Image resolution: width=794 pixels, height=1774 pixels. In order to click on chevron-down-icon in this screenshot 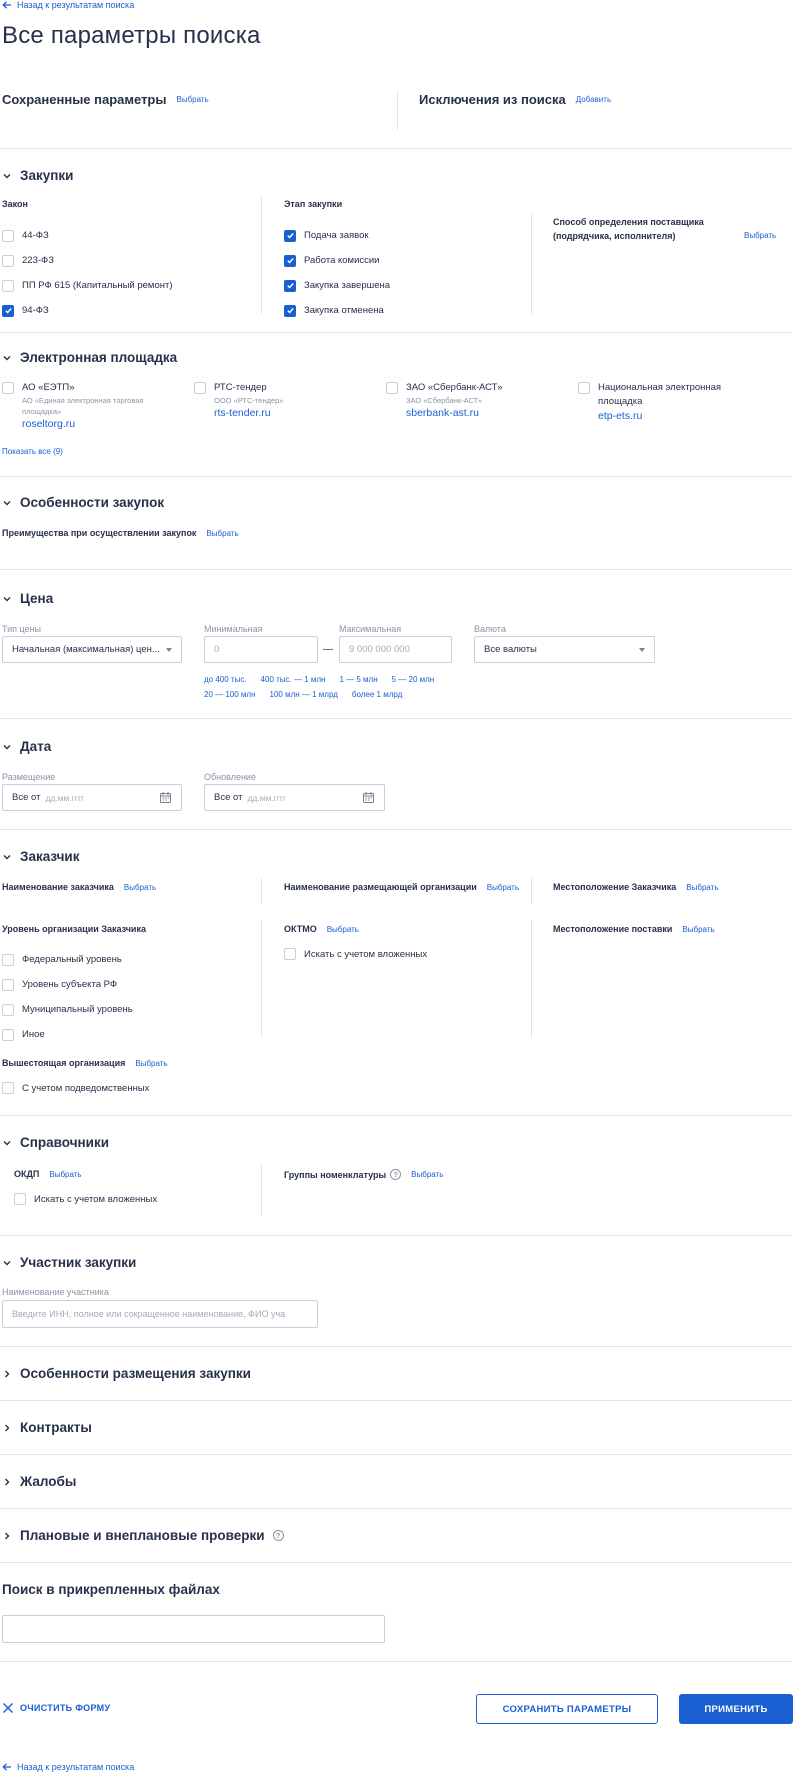, I will do `click(7, 502)`.